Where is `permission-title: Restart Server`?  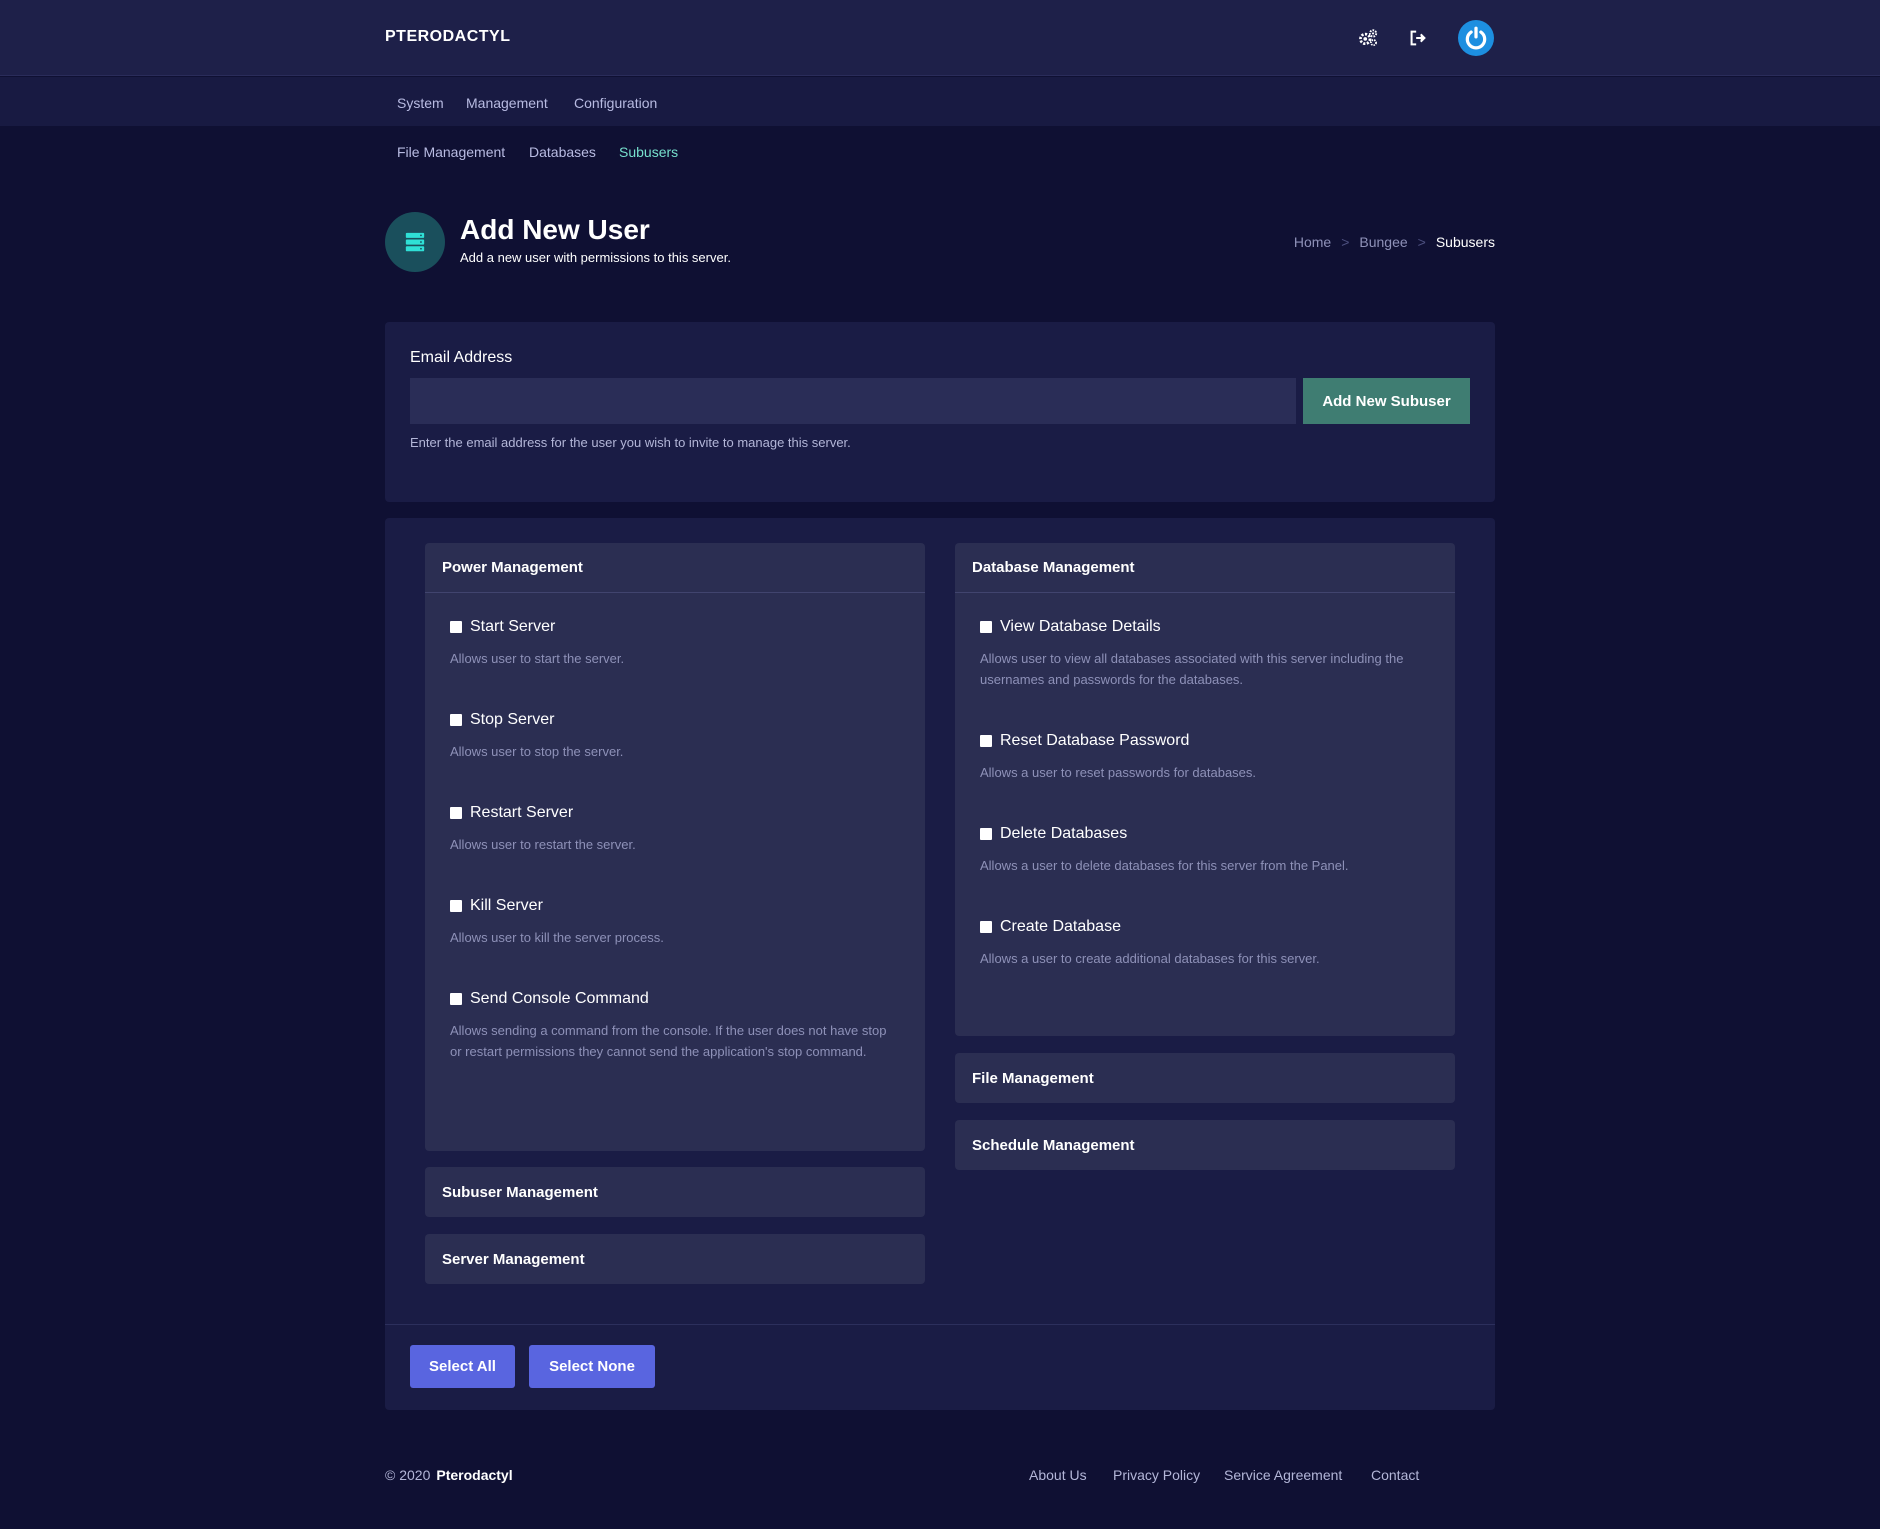 permission-title: Restart Server is located at coordinates (521, 813).